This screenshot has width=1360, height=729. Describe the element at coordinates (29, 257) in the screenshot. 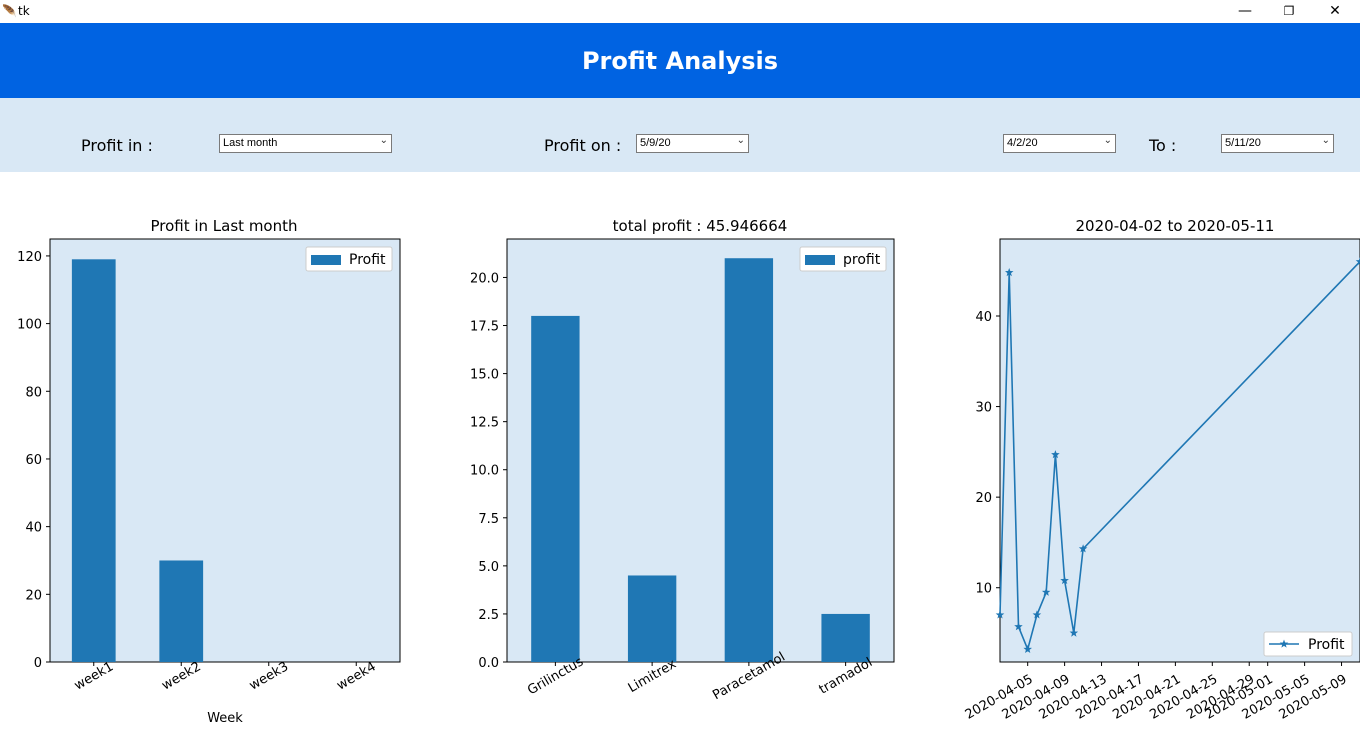

I see `y-tick-label: 120` at that location.